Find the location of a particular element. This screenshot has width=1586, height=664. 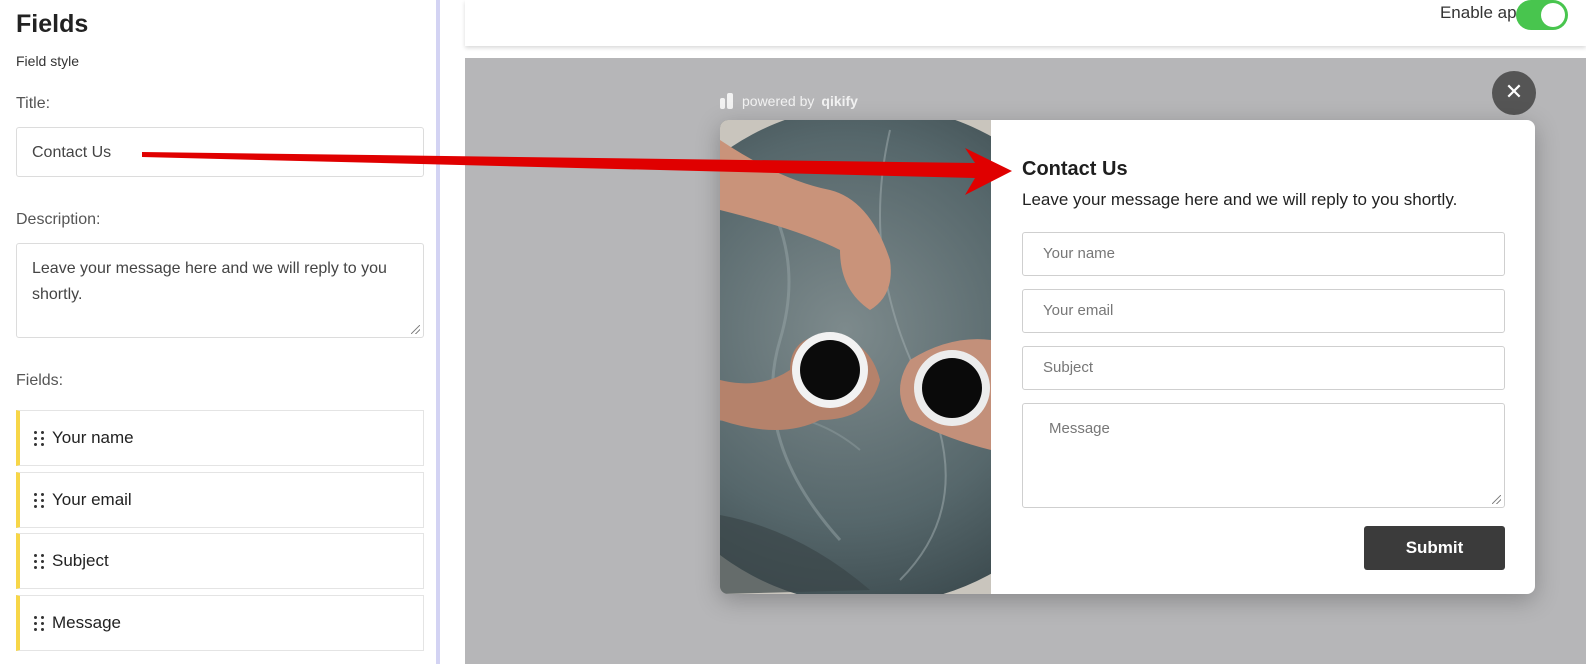

close-icon: ✕ is located at coordinates (1514, 91).